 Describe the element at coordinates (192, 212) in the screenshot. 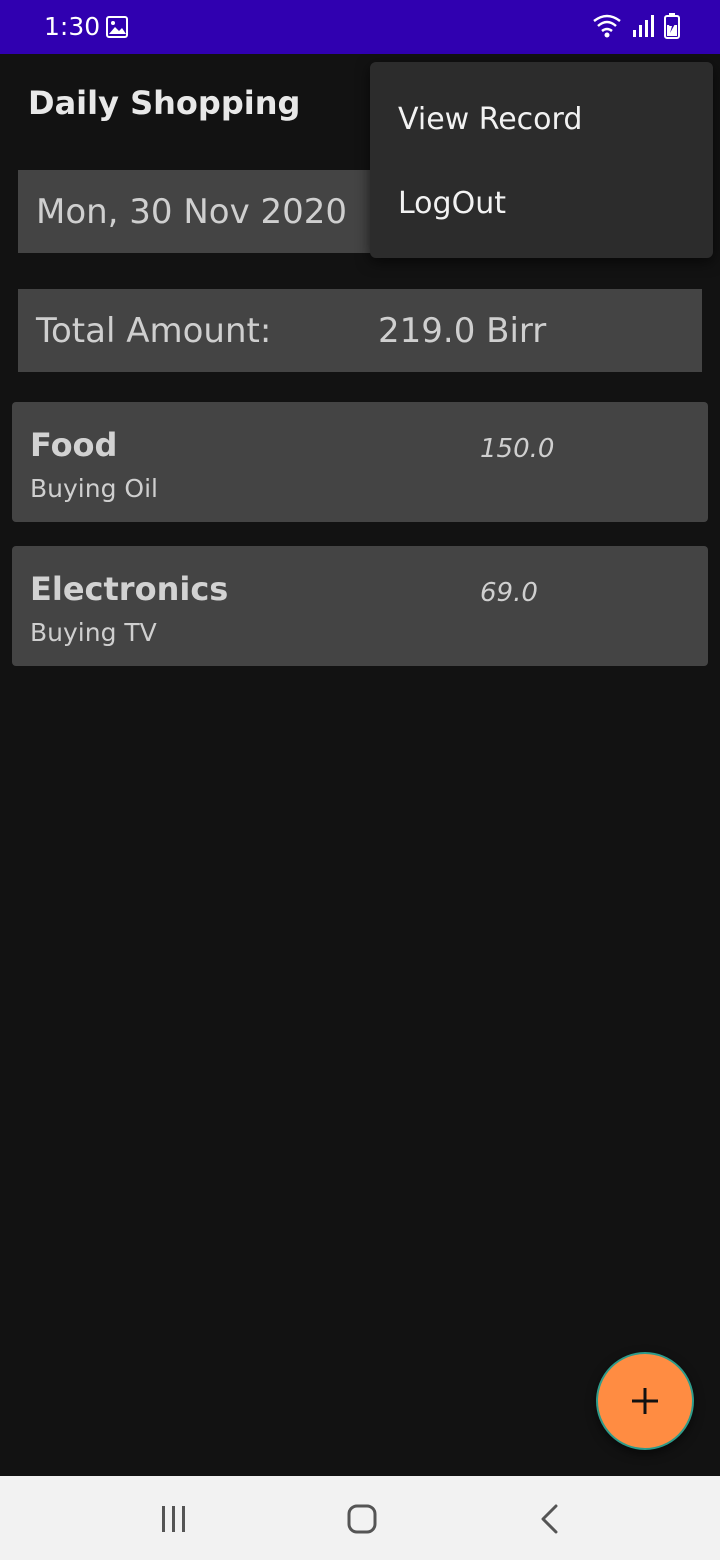

I see `date-value: Mon, 30 Nov 2020` at that location.